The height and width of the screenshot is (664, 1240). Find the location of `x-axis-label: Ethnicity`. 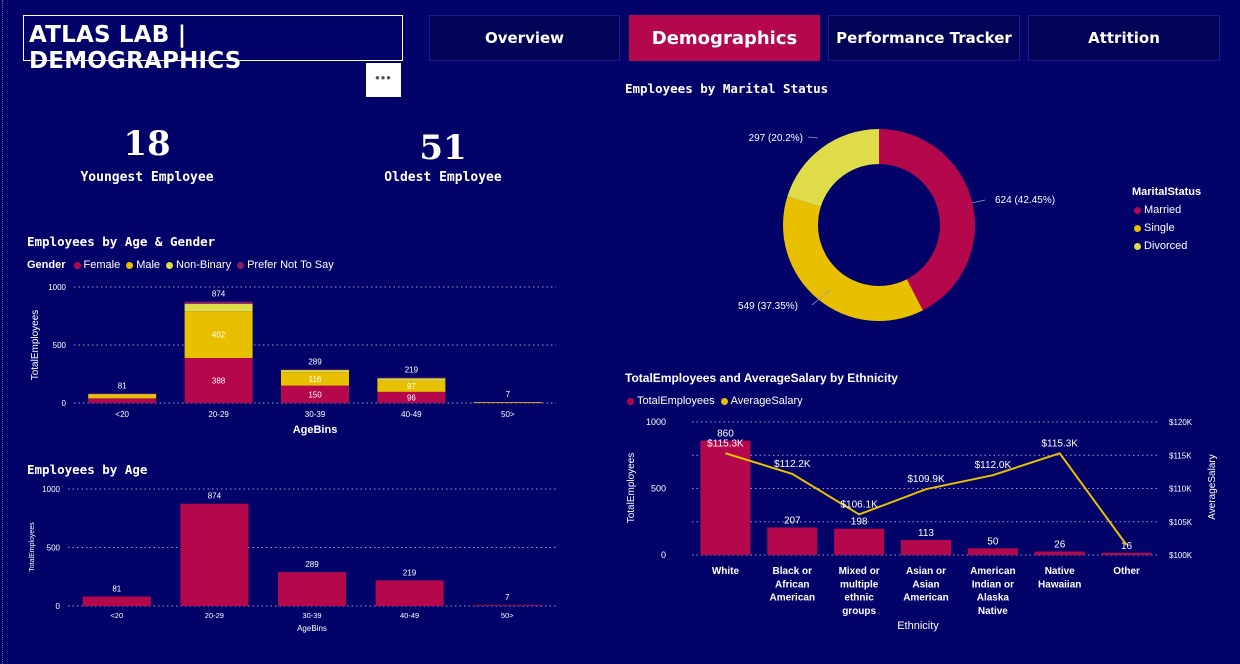

x-axis-label: Ethnicity is located at coordinates (918, 626).